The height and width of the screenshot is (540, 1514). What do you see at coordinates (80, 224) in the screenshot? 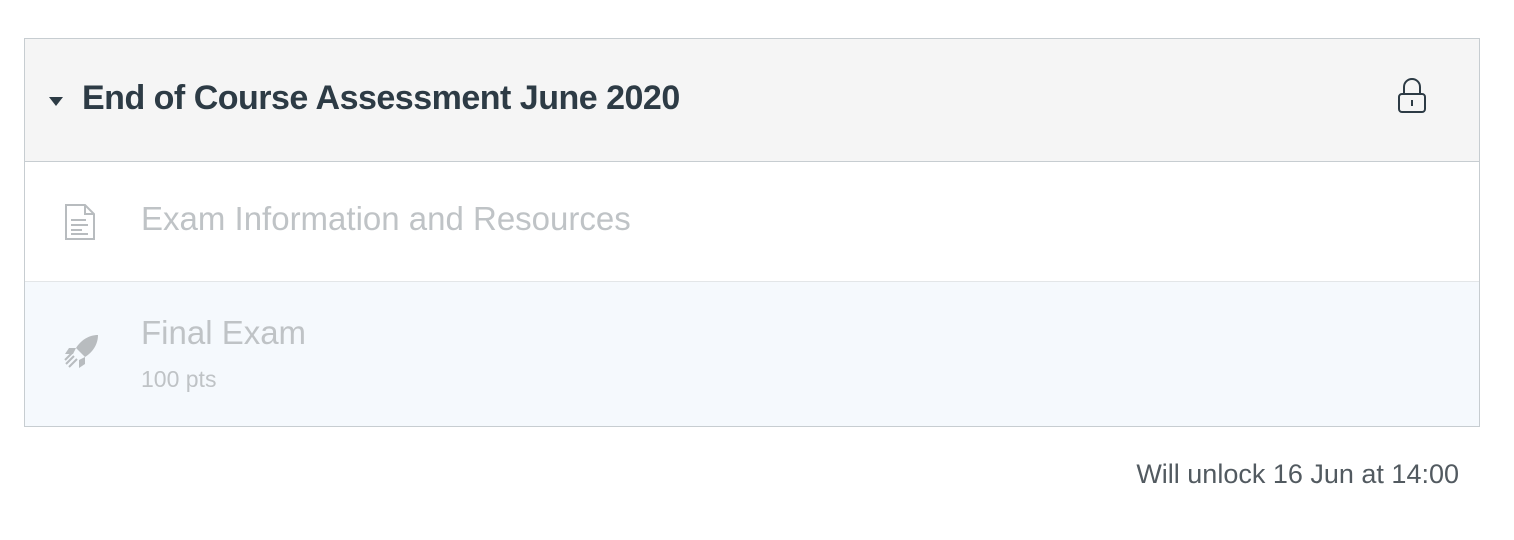
I see `document-icon` at bounding box center [80, 224].